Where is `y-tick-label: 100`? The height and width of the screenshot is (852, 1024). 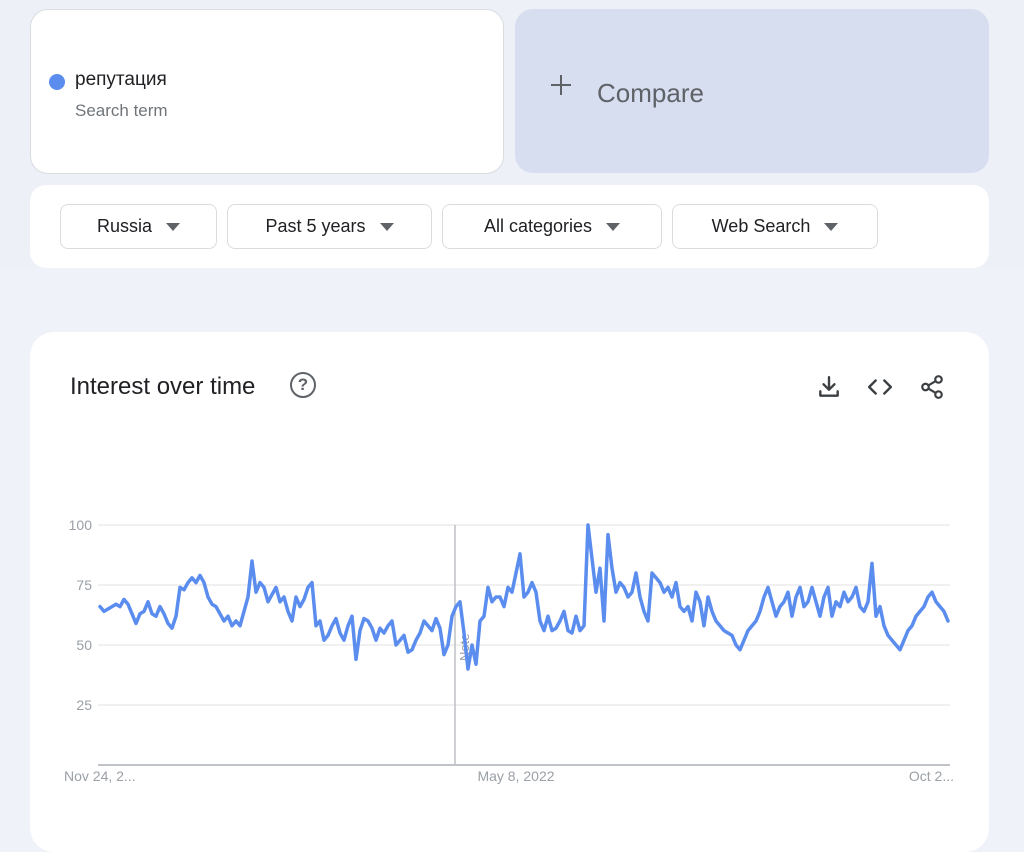
y-tick-label: 100 is located at coordinates (81, 525).